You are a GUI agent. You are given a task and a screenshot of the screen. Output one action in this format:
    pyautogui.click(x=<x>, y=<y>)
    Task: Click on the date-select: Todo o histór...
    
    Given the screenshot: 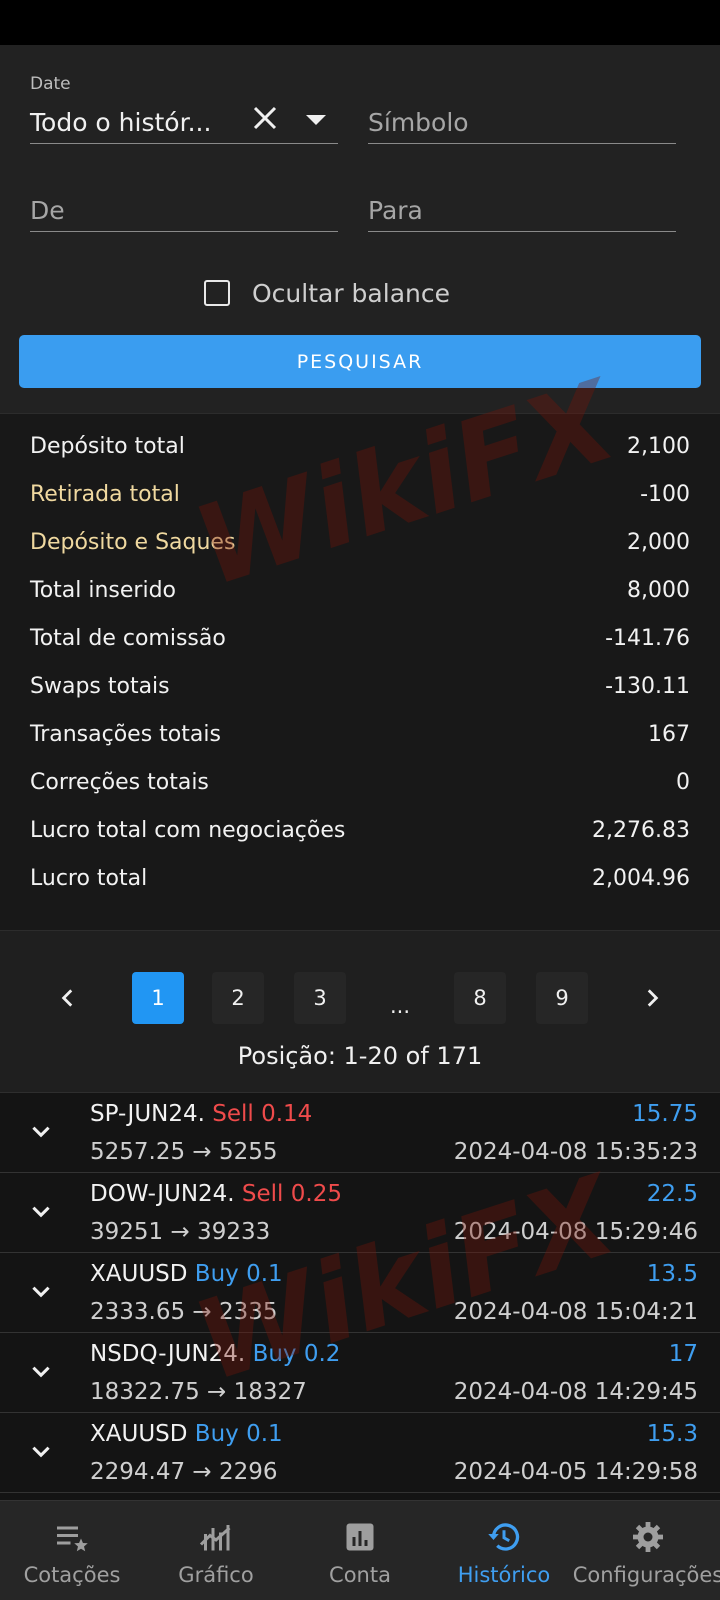 What is the action you would take?
    pyautogui.click(x=184, y=122)
    